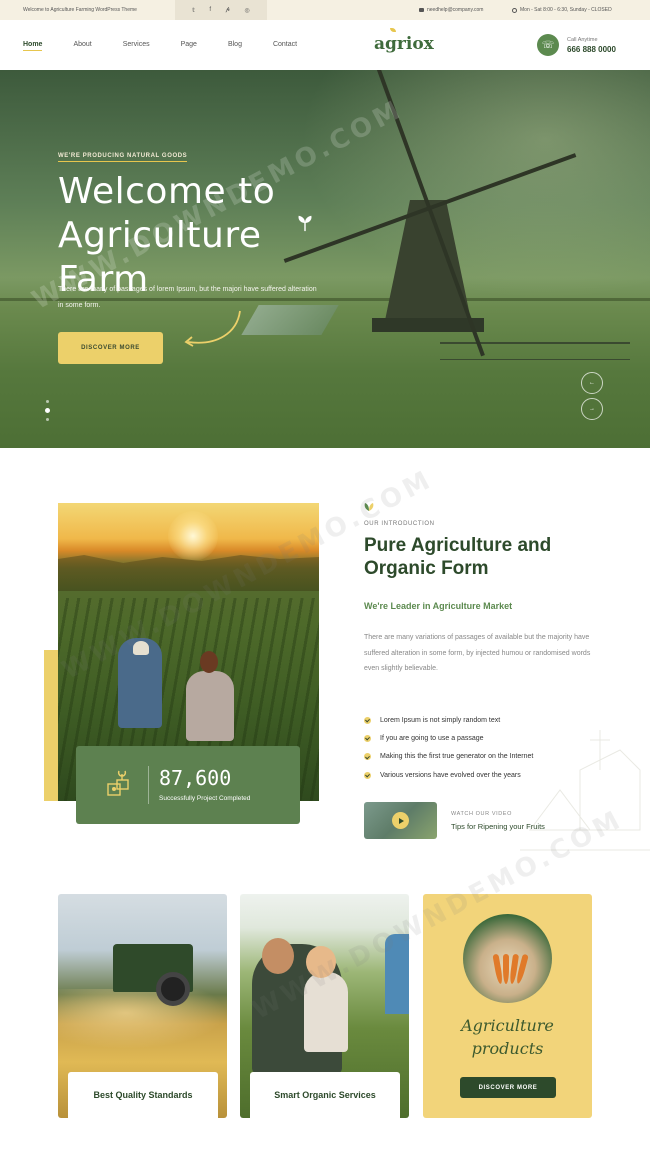 This screenshot has width=650, height=1168. Describe the element at coordinates (136, 44) in the screenshot. I see `nav-item-services: Services` at that location.